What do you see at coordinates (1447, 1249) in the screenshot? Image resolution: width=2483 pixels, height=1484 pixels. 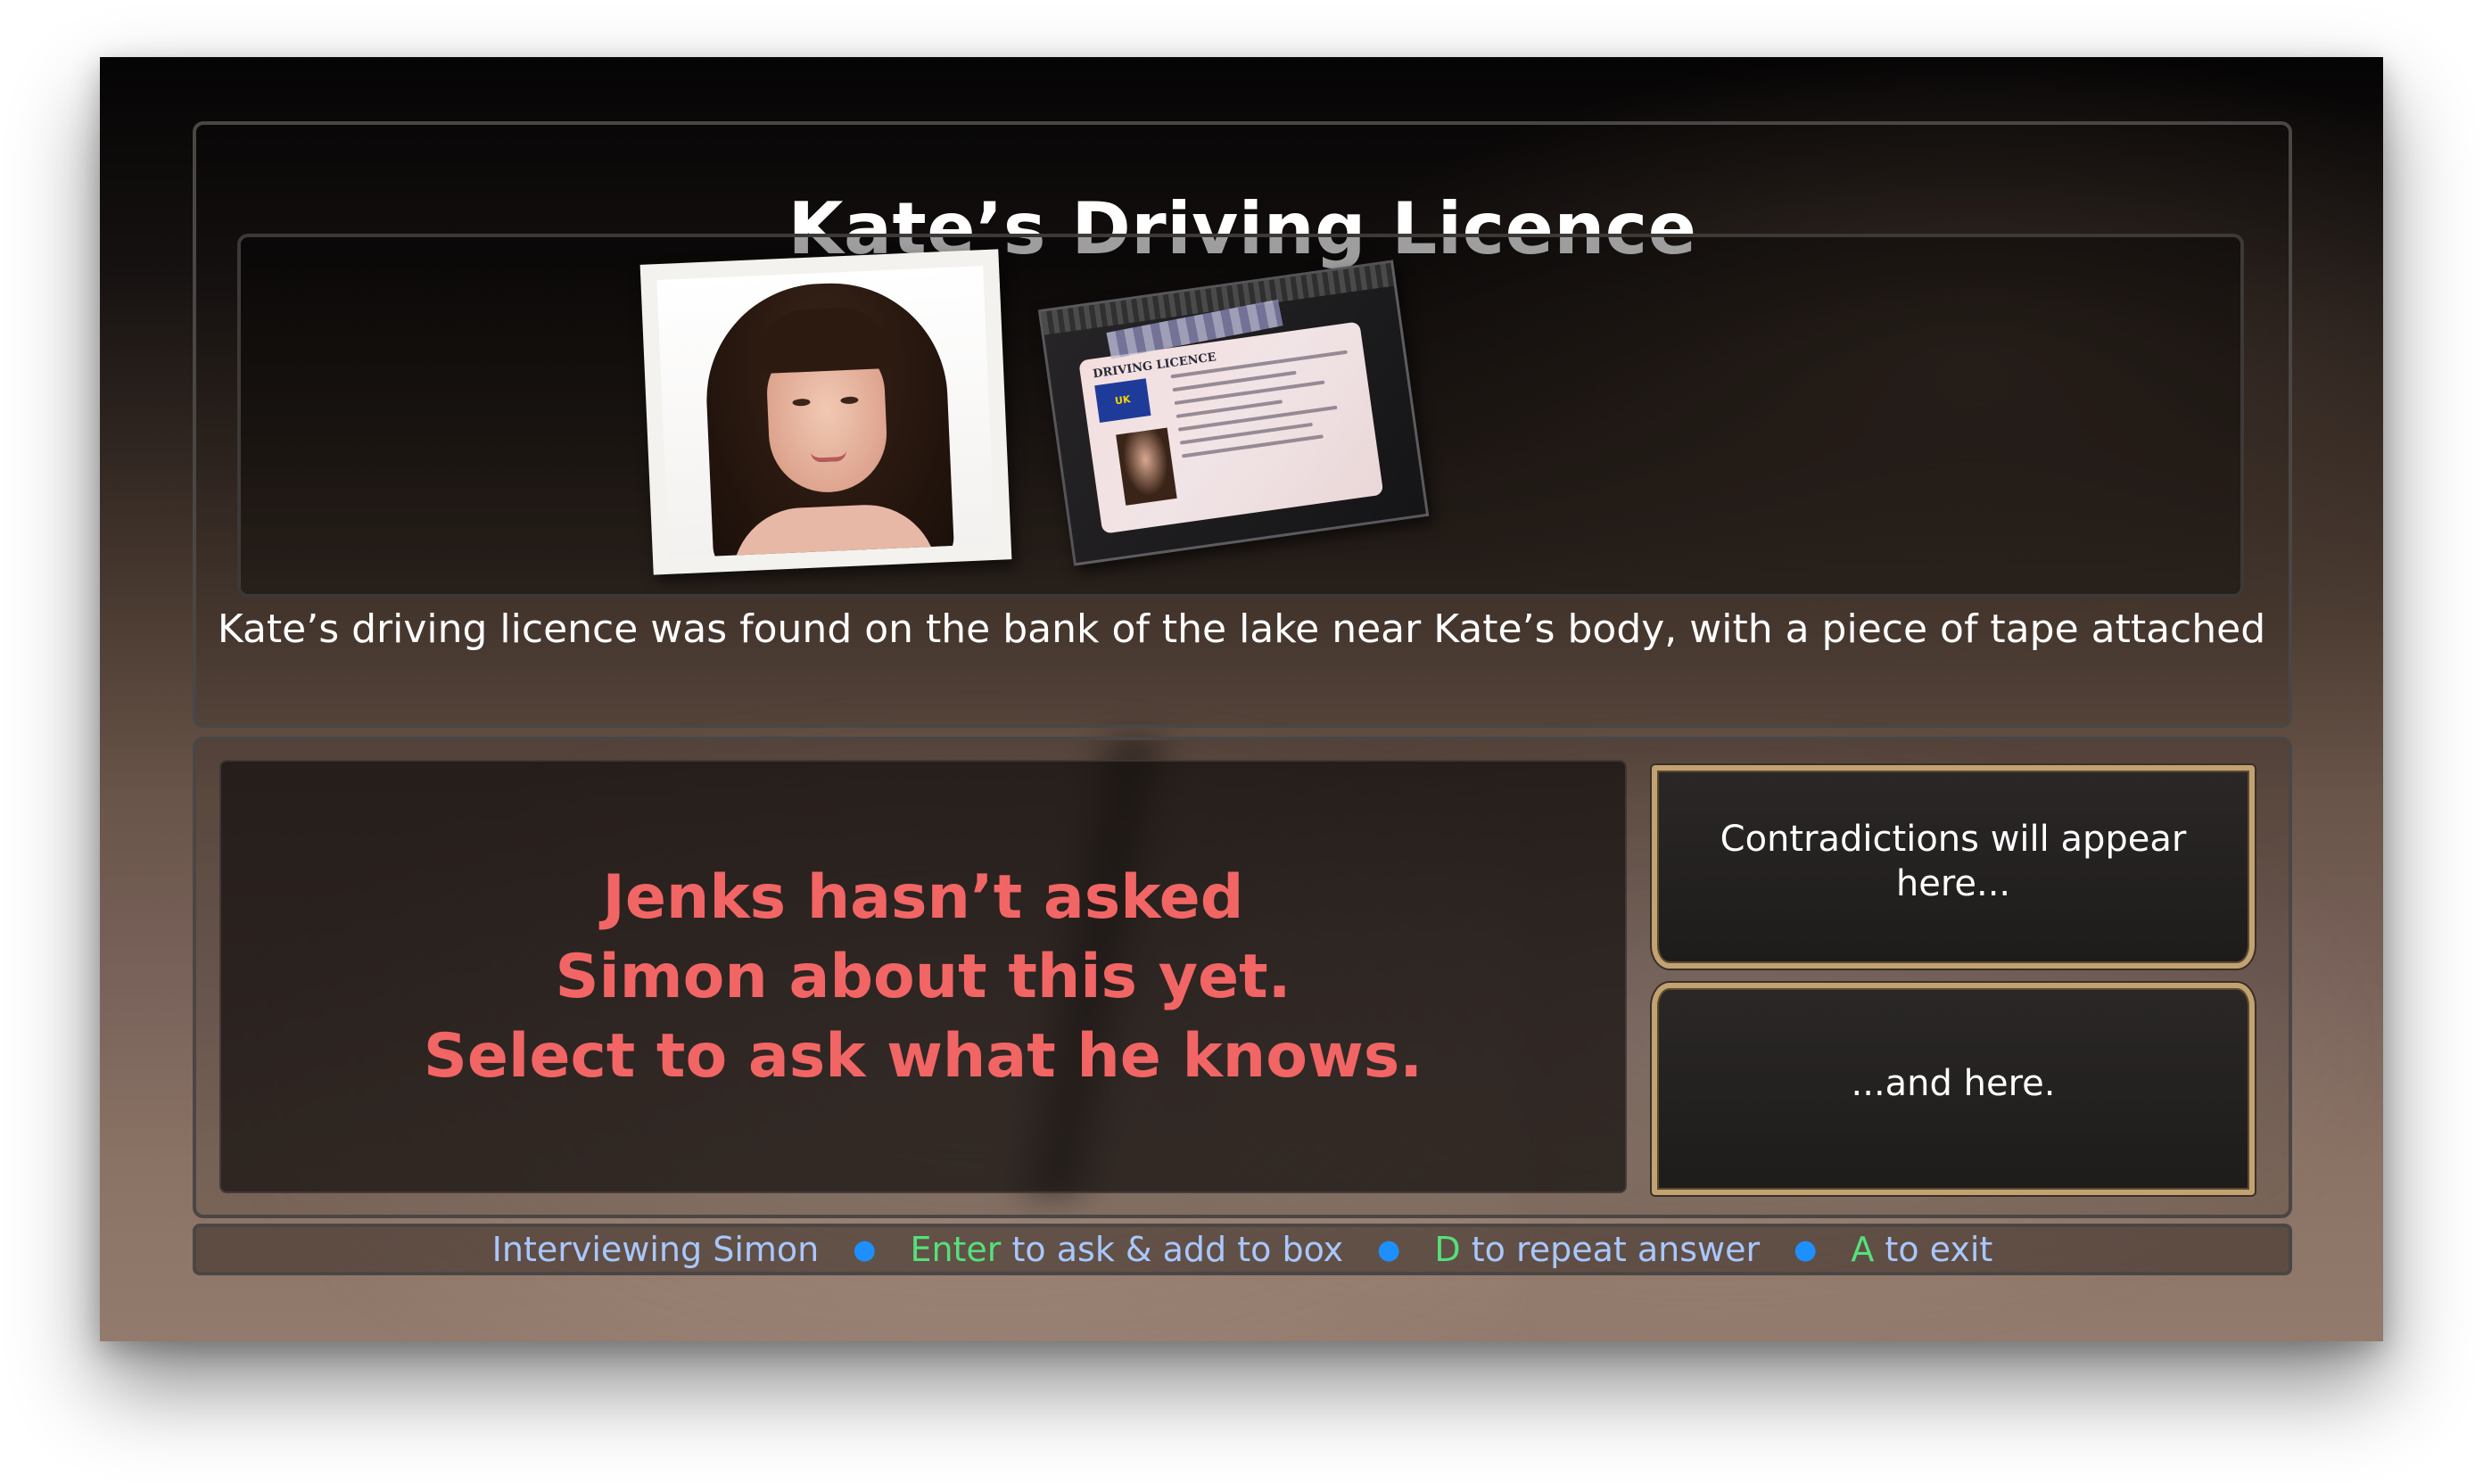 I see `d-key-hint: D` at bounding box center [1447, 1249].